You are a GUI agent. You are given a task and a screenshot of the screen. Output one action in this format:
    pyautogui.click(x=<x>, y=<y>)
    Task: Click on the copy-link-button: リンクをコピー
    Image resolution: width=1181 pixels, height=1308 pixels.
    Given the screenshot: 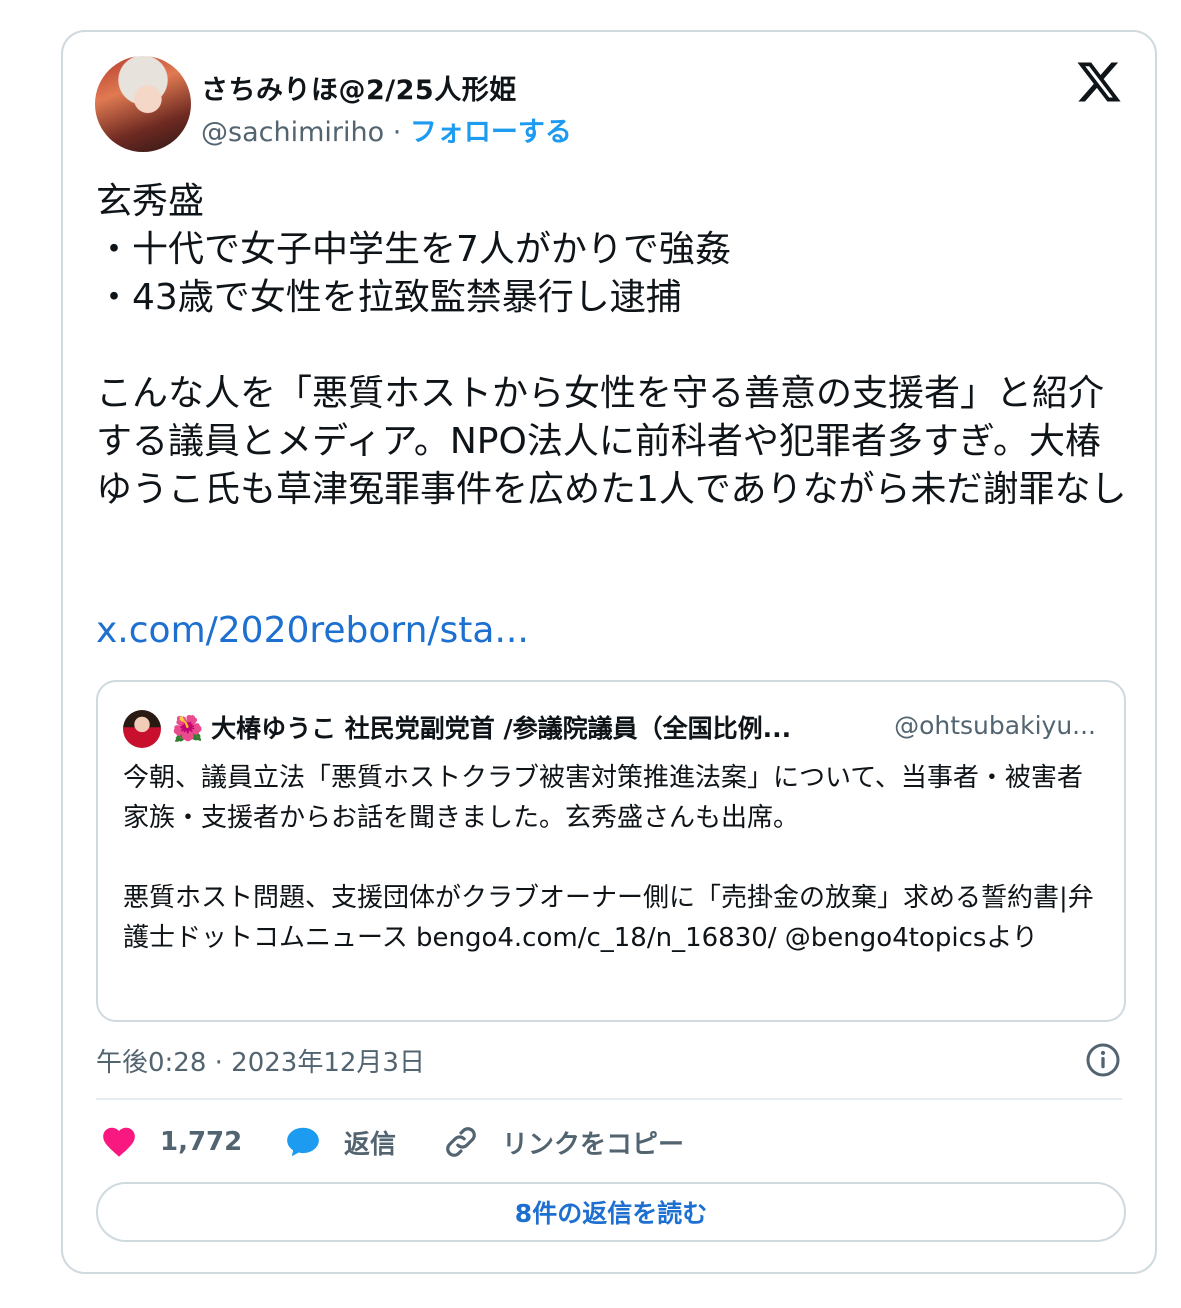 What is the action you would take?
    pyautogui.click(x=563, y=1142)
    